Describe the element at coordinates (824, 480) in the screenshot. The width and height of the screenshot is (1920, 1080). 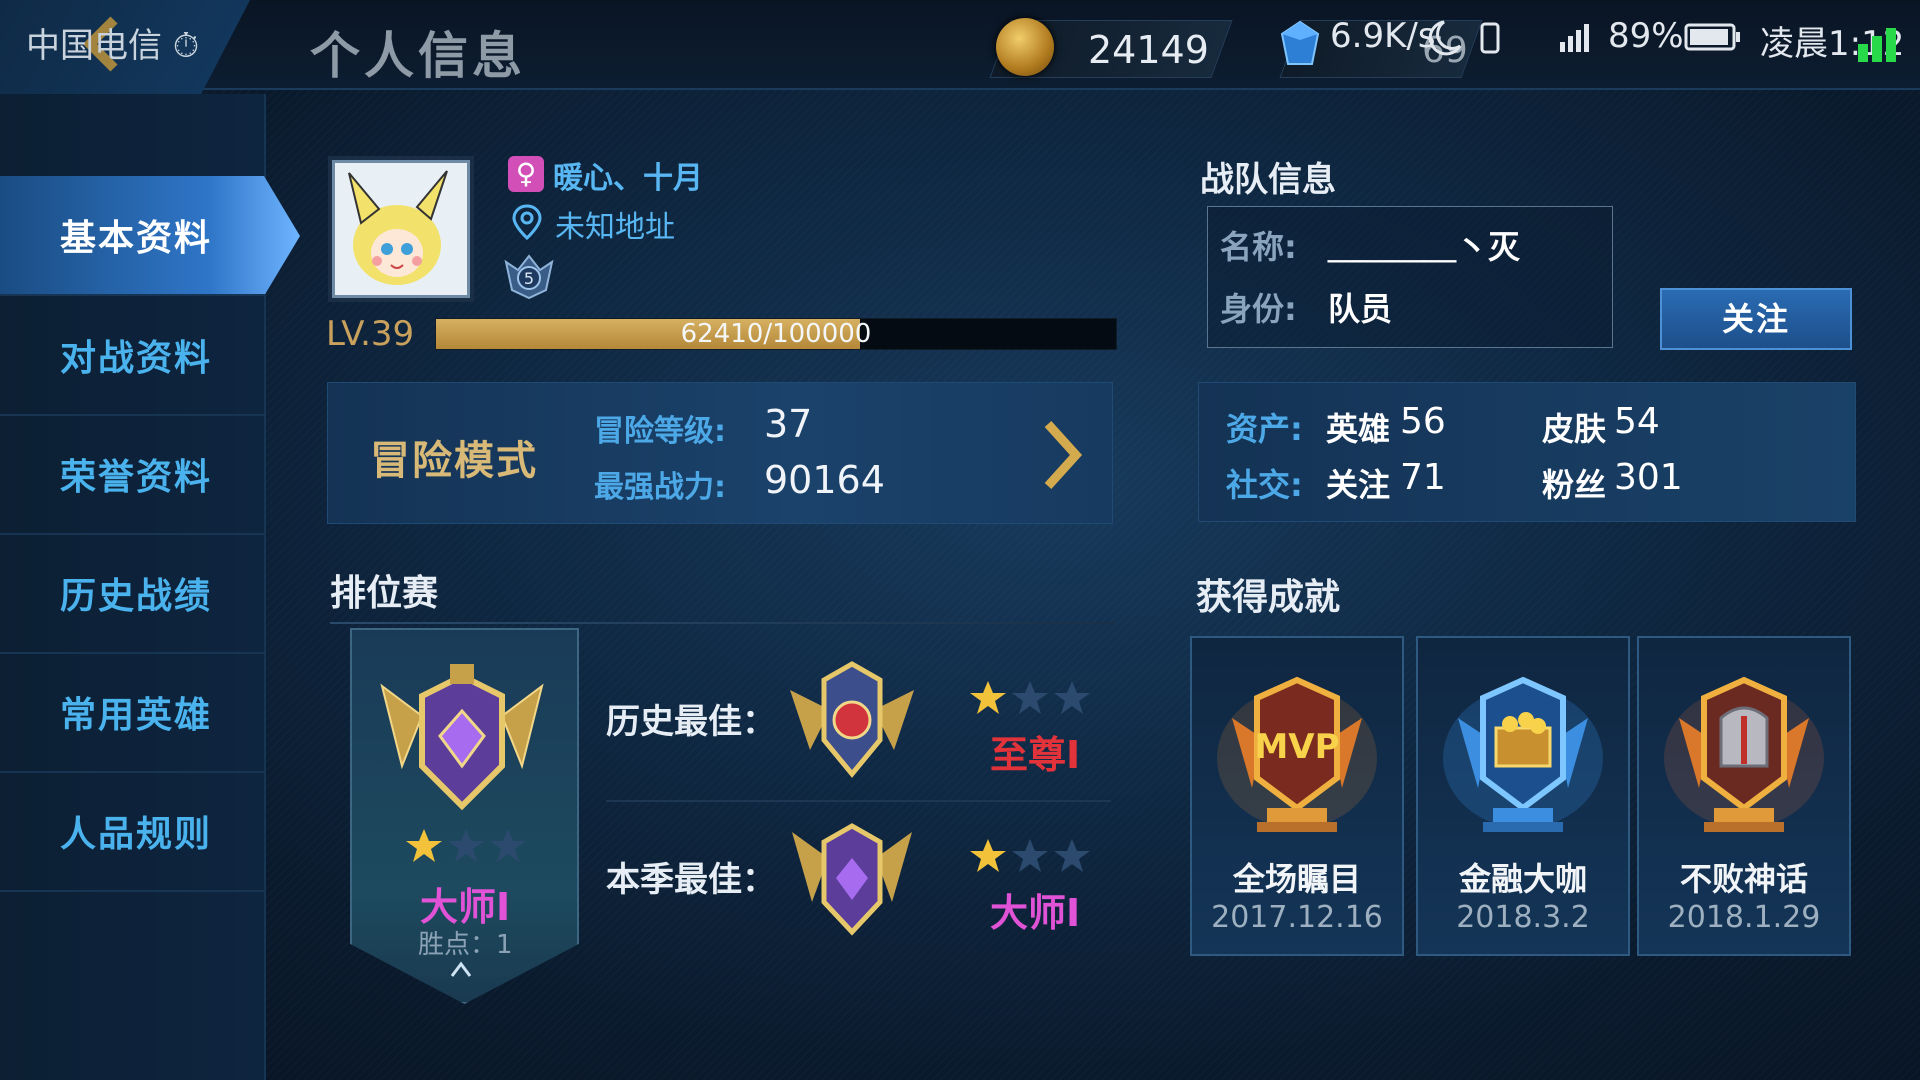
I see `max-power-value: 90164` at that location.